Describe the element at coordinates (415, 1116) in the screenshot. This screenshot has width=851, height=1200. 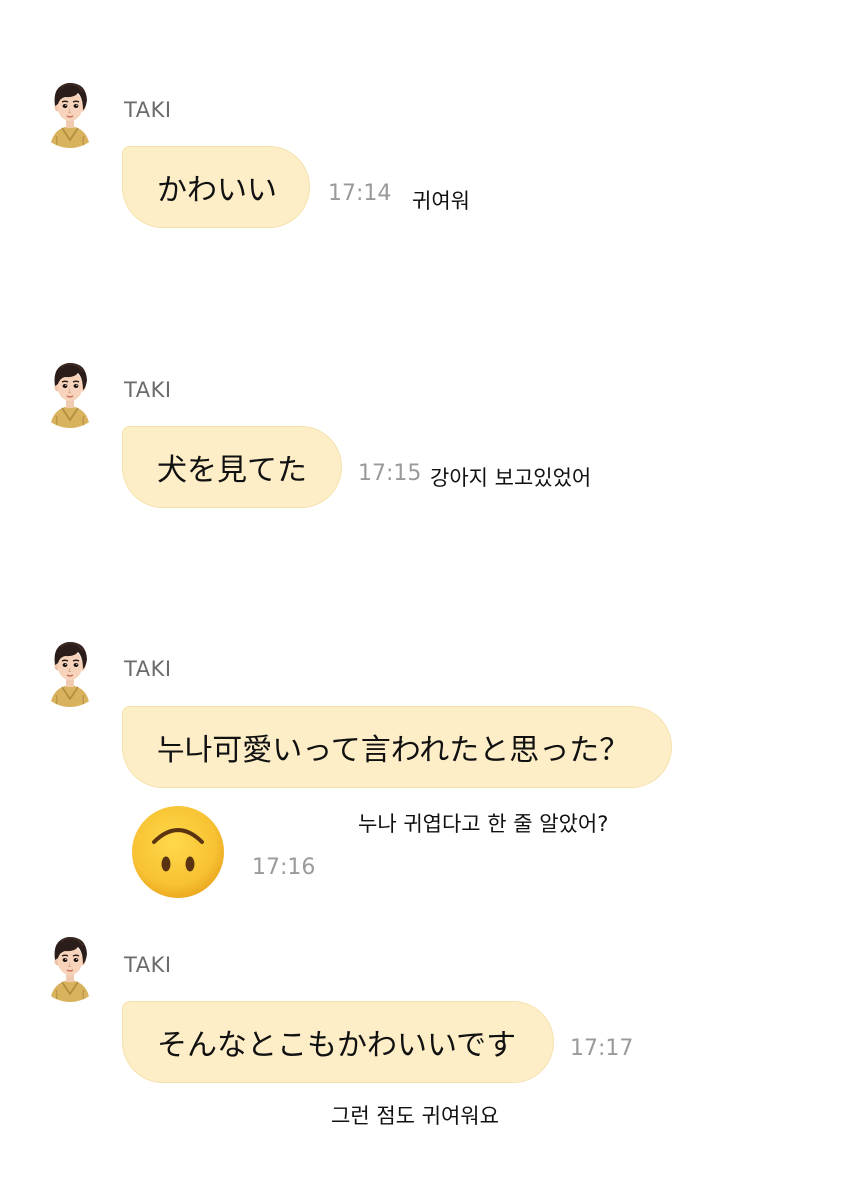
I see `translation-text: 그런 점도 귀여워요` at that location.